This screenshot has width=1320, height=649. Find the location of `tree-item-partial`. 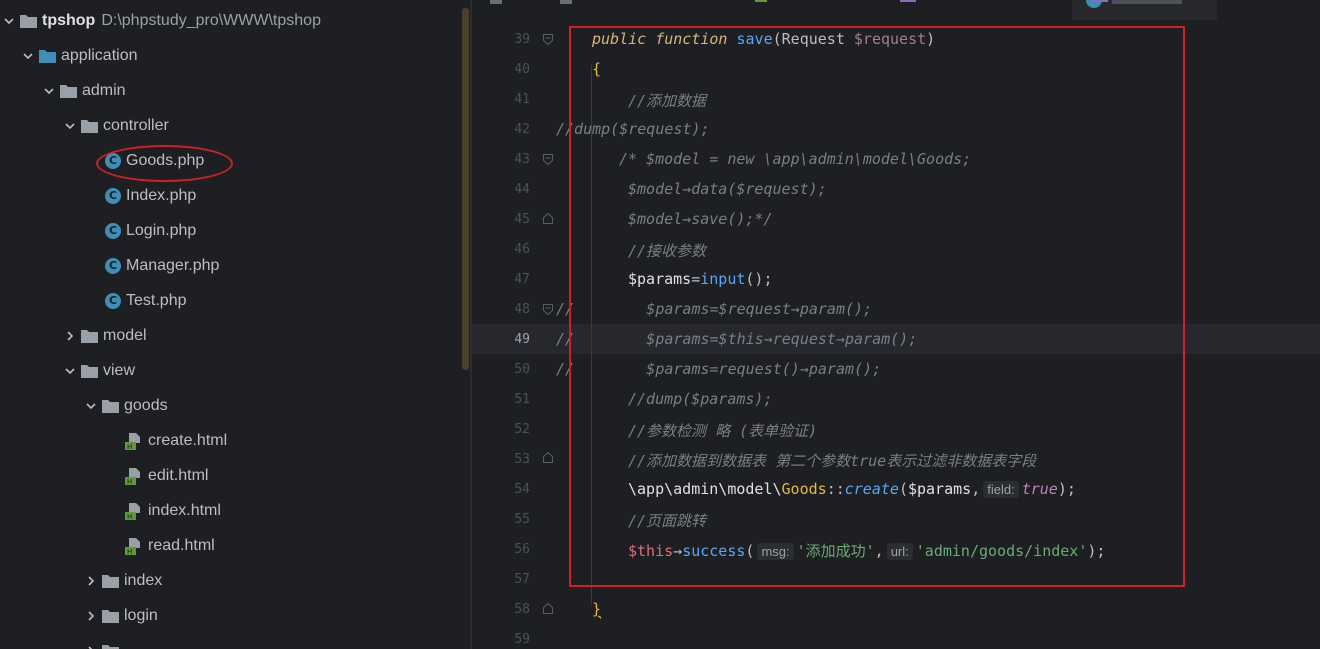

tree-item-partial is located at coordinates (231, 641).